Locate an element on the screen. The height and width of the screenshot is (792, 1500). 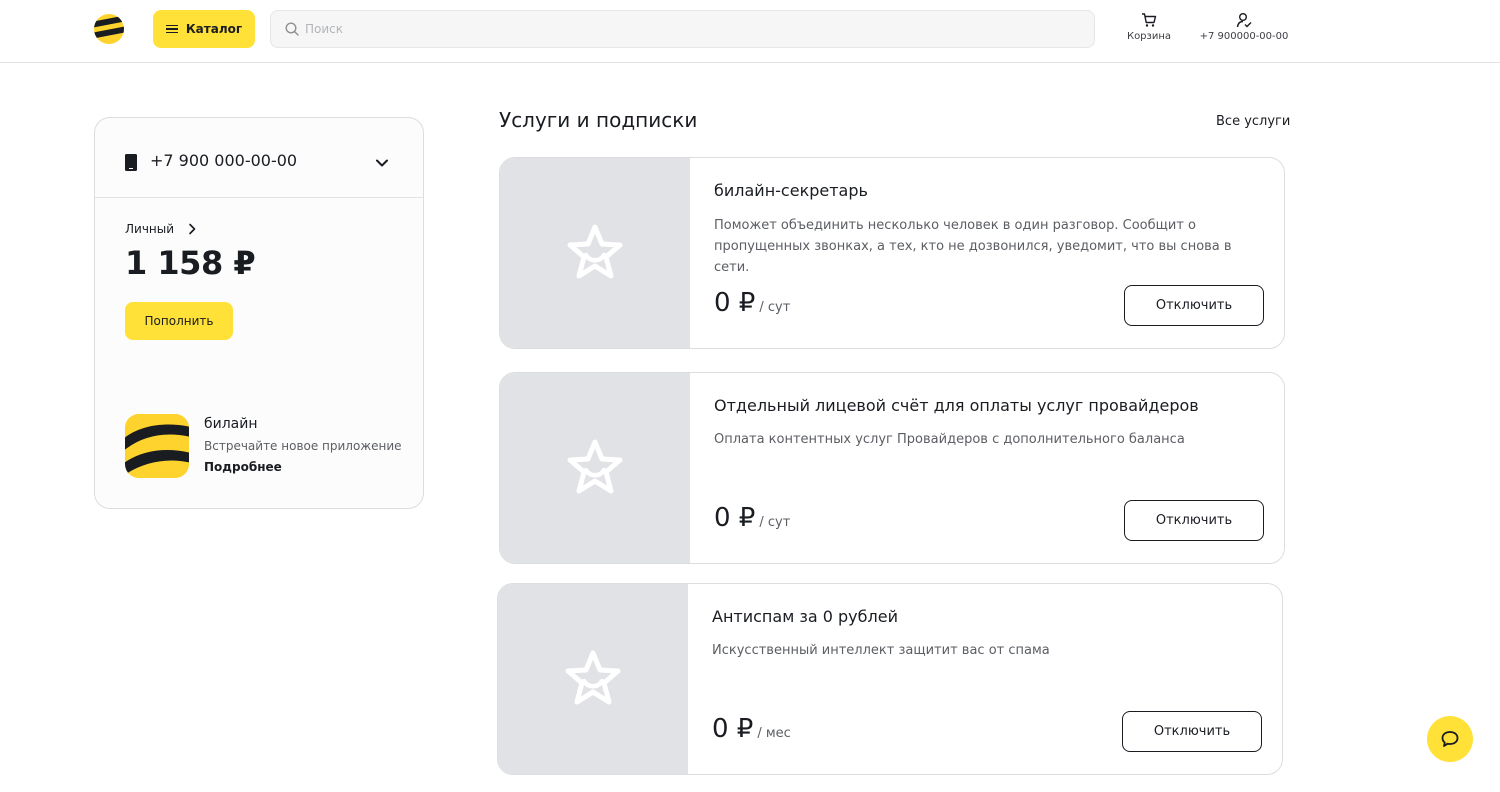
service-price-block: 0 ₽ / мес is located at coordinates (751, 729).